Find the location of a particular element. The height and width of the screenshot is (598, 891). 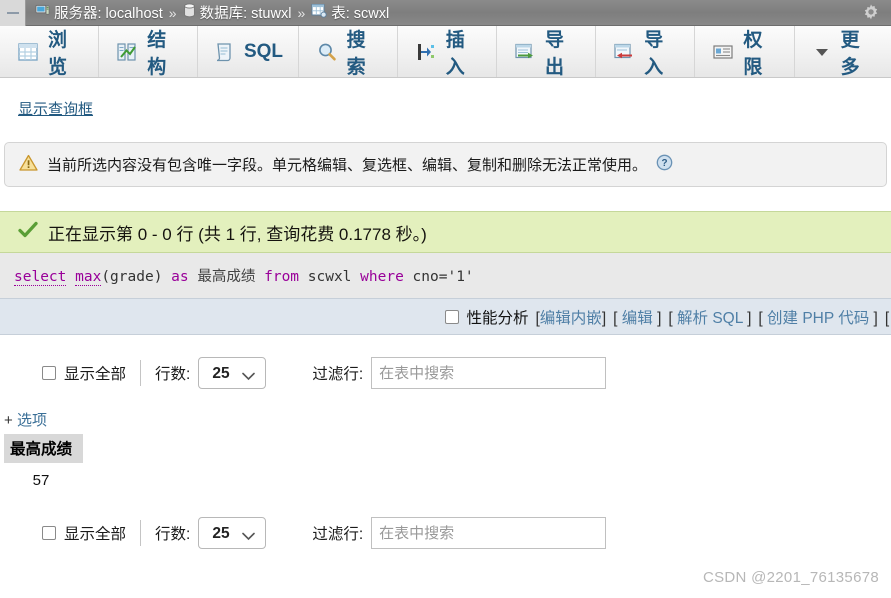

action-edit-link: 编辑 is located at coordinates (637, 318).